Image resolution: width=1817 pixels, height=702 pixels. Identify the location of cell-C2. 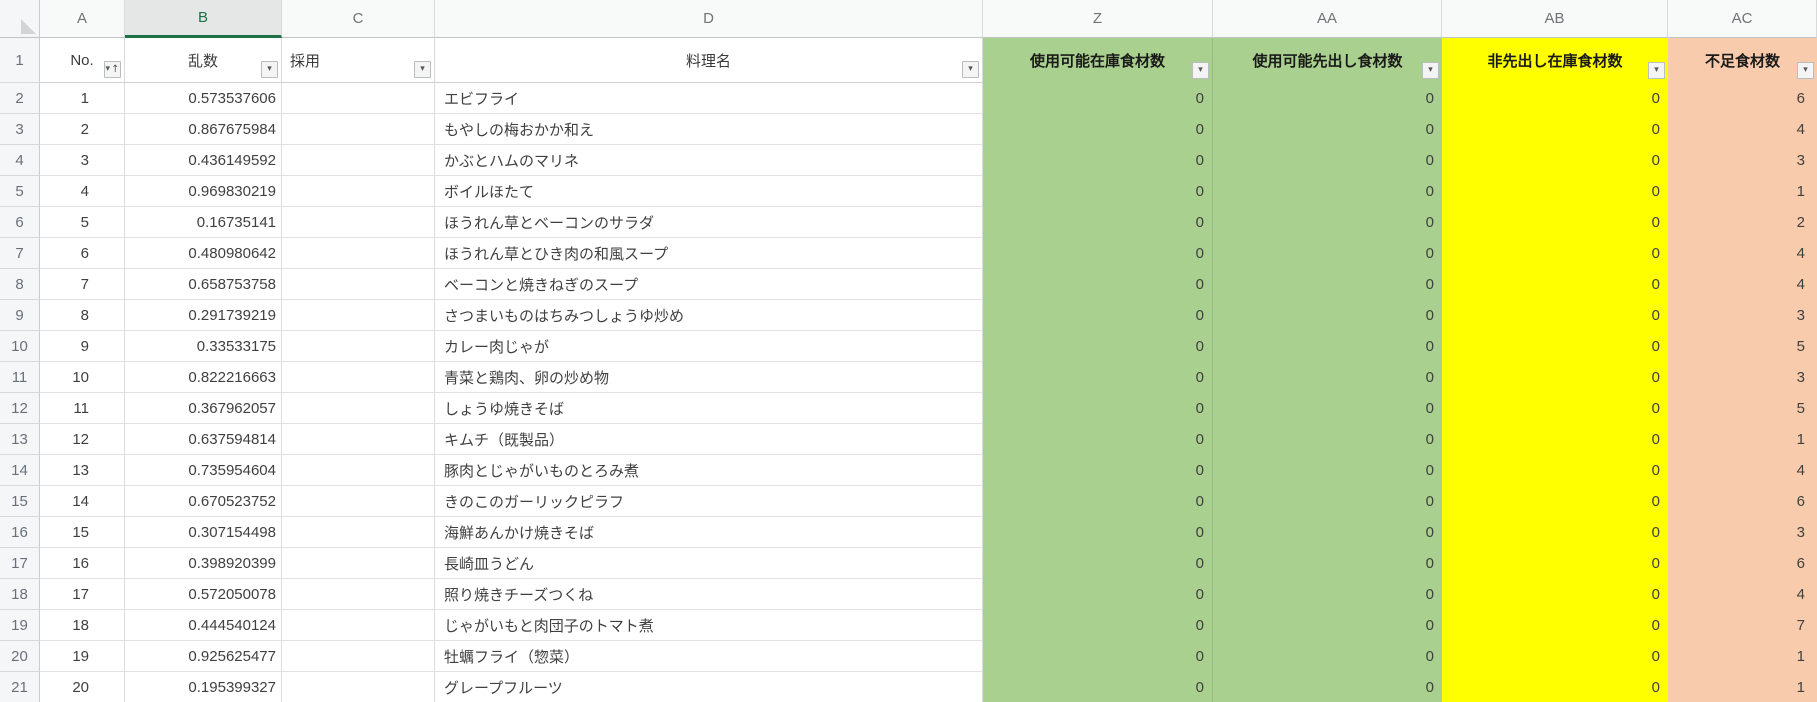
(358, 98).